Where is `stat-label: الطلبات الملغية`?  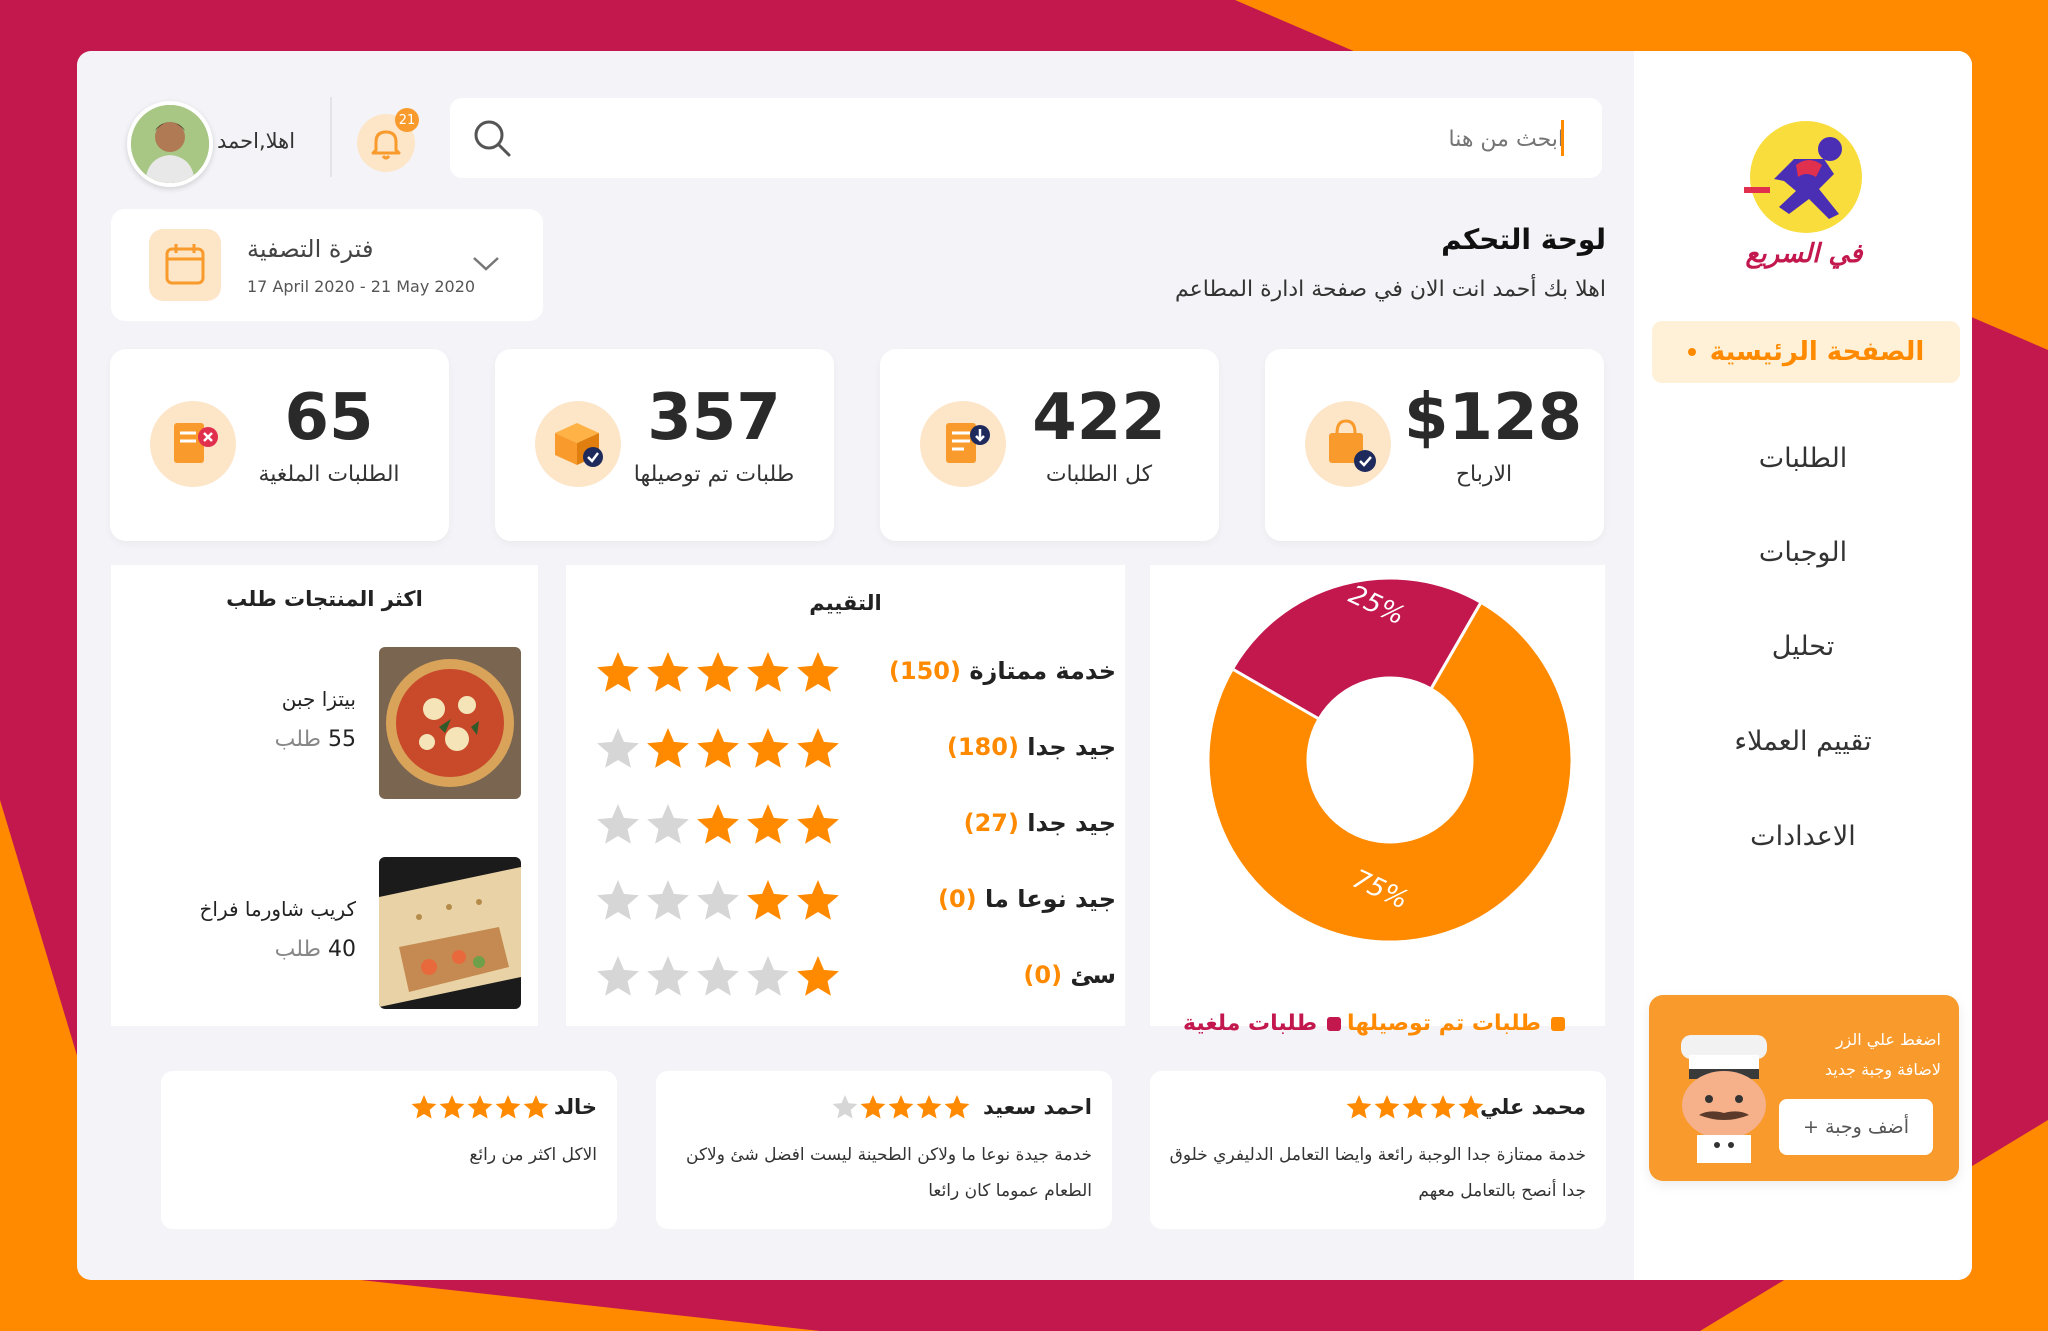 stat-label: الطلبات الملغية is located at coordinates (329, 474).